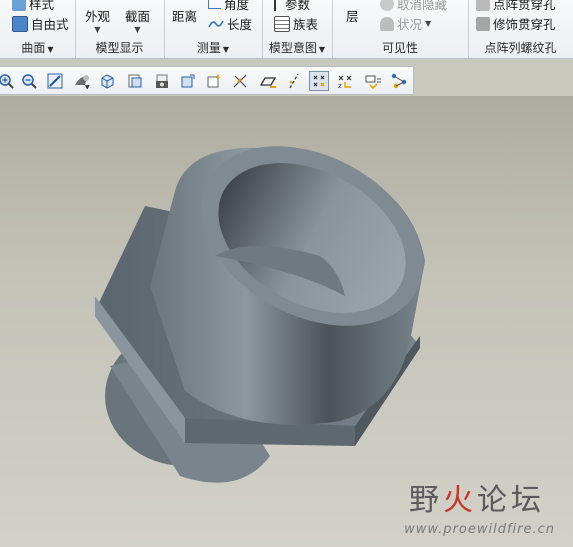 The height and width of the screenshot is (547, 573). What do you see at coordinates (413, 6) in the screenshot?
I see `unhide-button: 取消隐藏` at bounding box center [413, 6].